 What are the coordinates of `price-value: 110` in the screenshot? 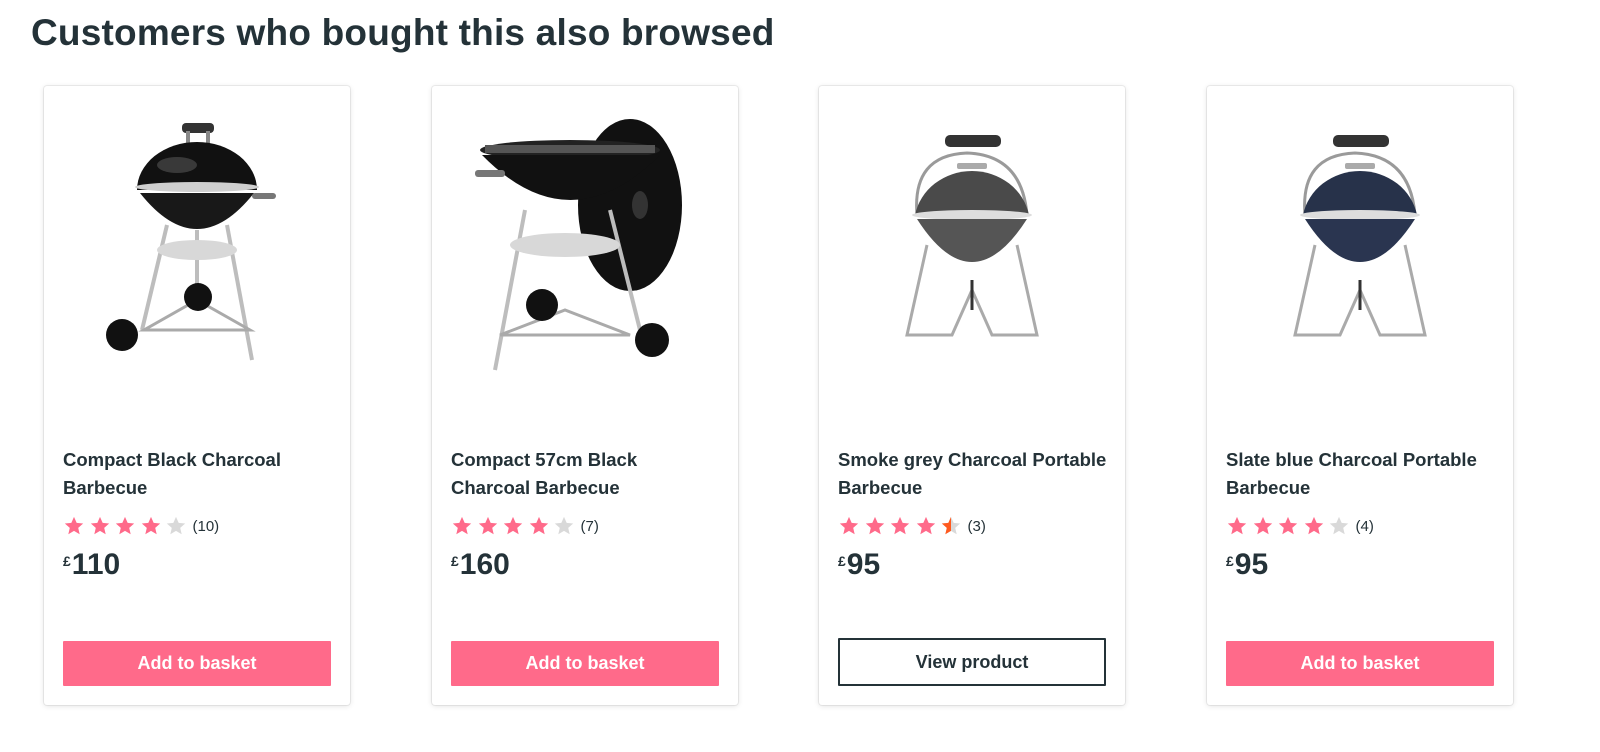 It's located at (96, 564).